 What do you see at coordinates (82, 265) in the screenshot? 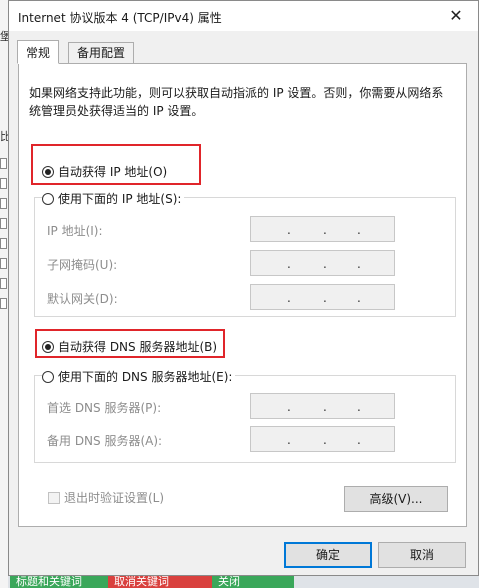
I see `subnet-mask-label: 子网掩码(U):` at bounding box center [82, 265].